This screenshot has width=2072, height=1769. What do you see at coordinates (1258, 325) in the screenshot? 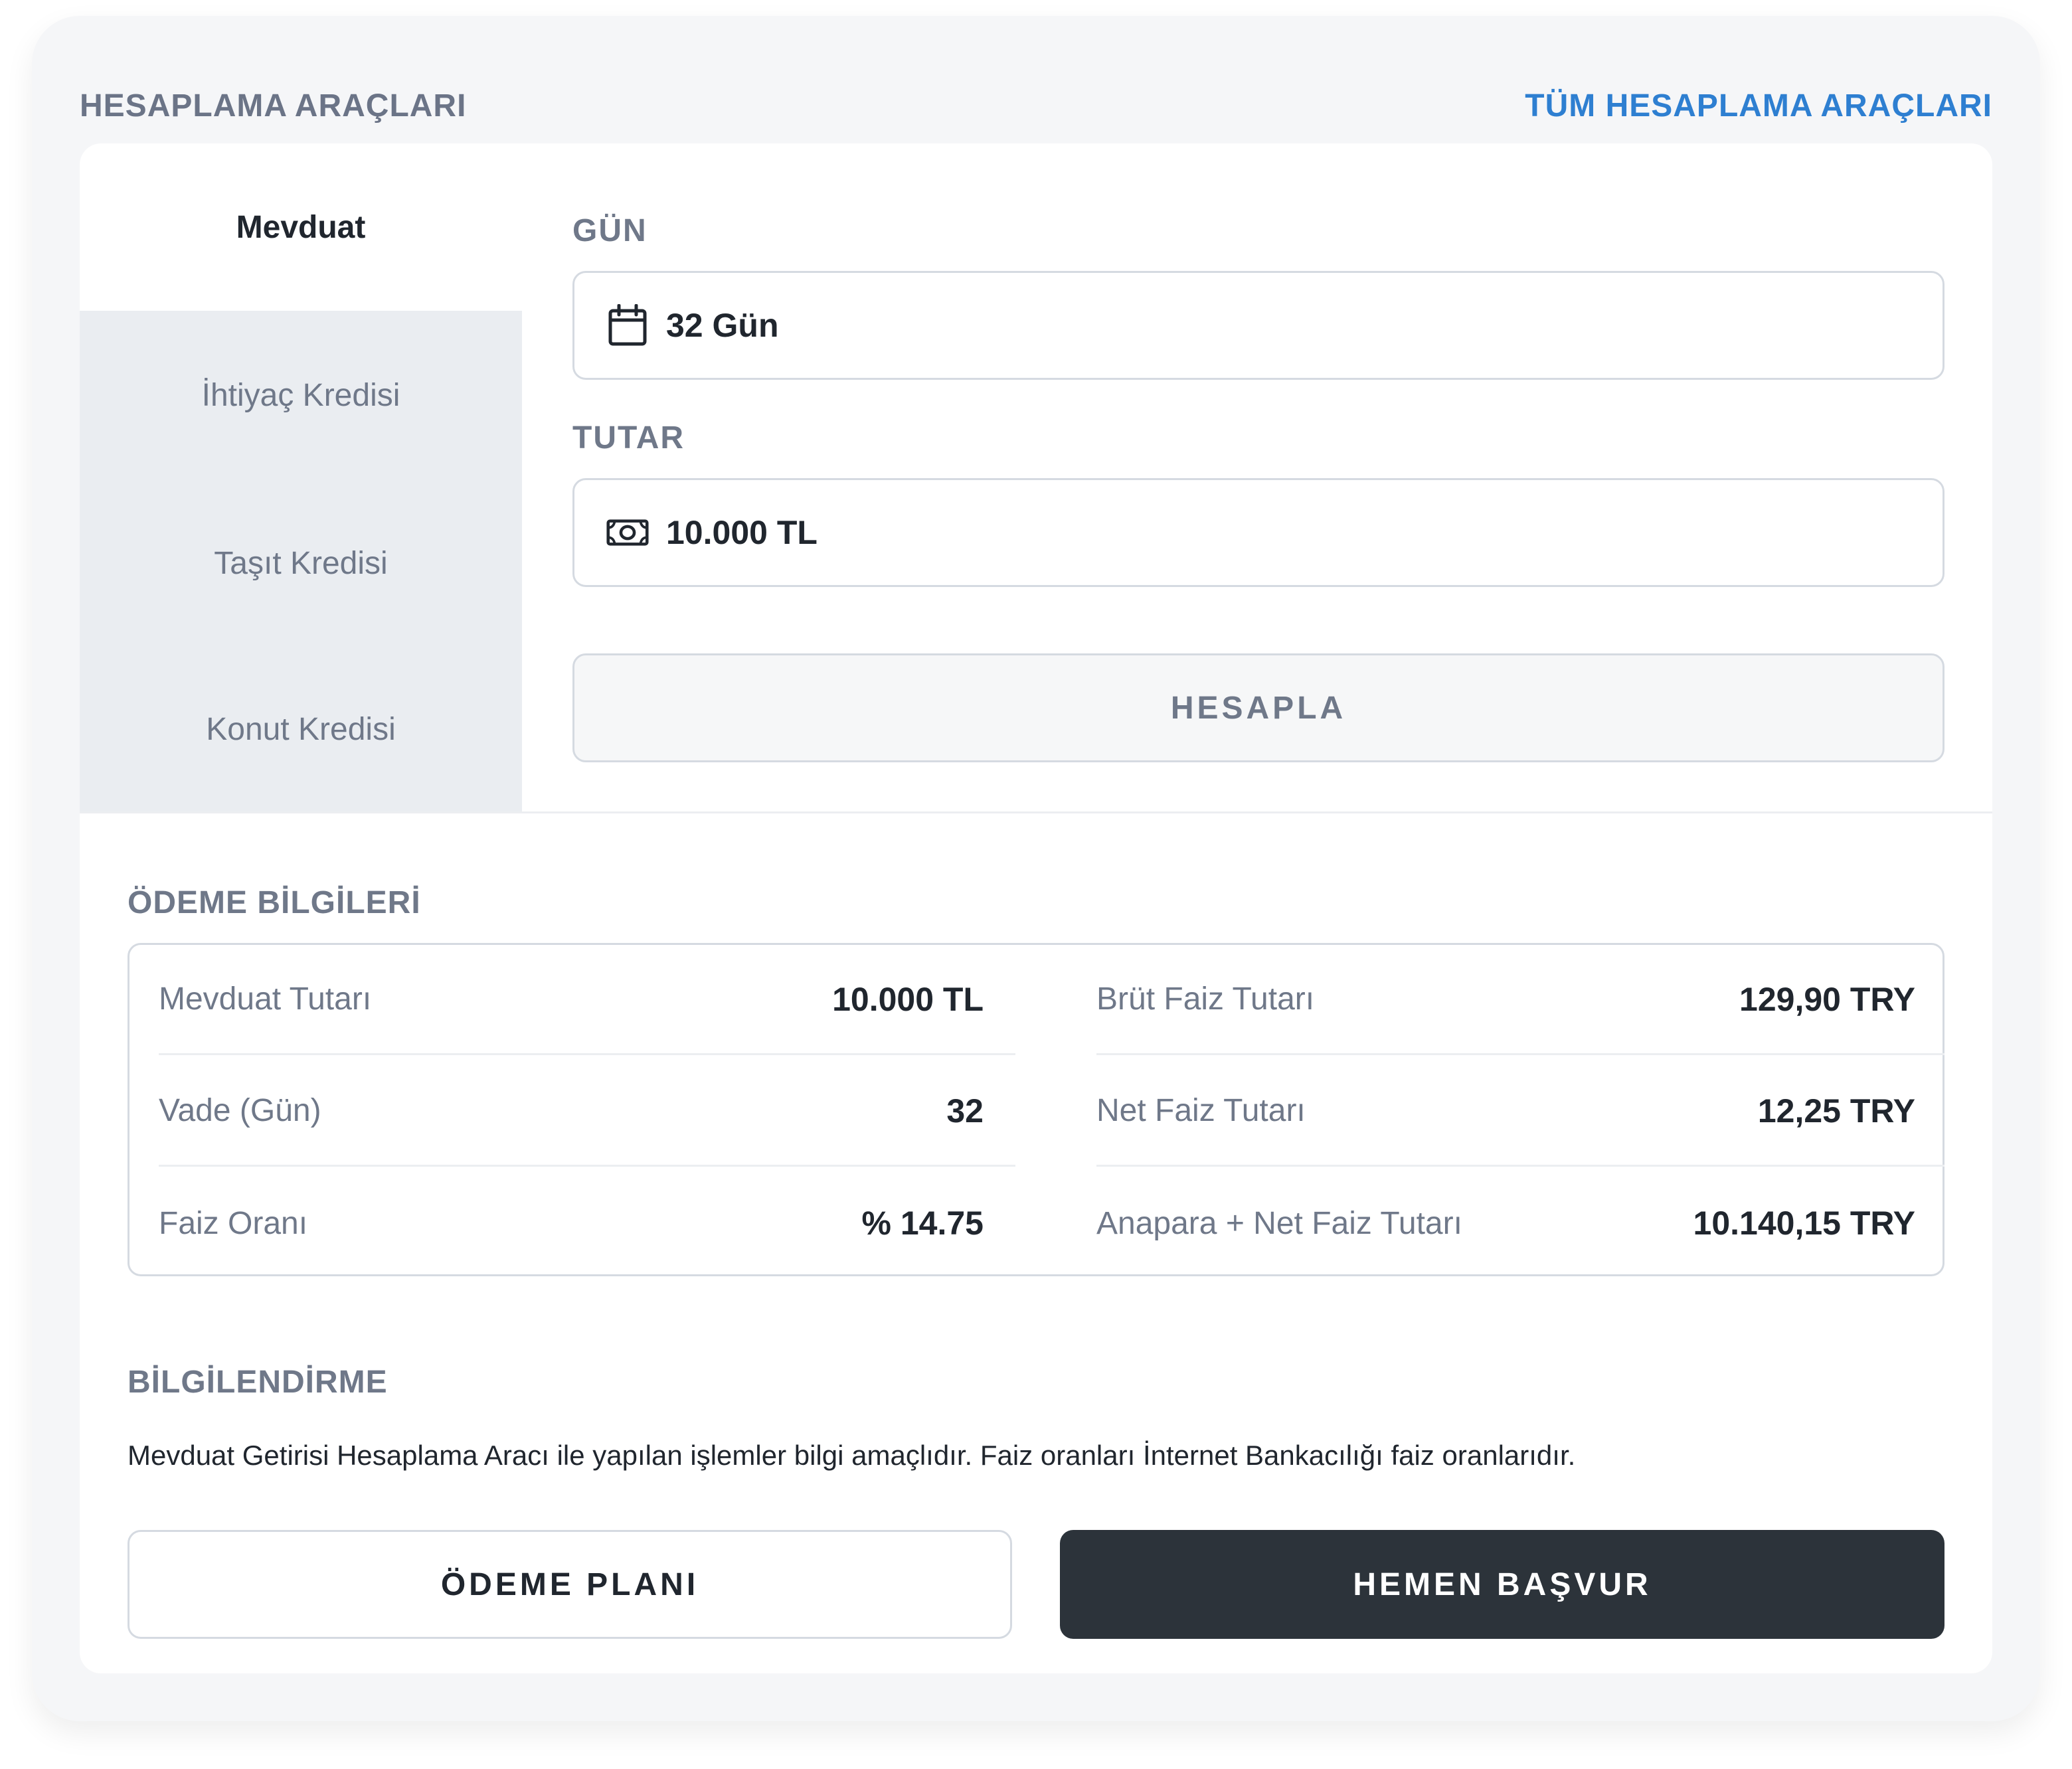
I see `day-field: 32 Gün` at bounding box center [1258, 325].